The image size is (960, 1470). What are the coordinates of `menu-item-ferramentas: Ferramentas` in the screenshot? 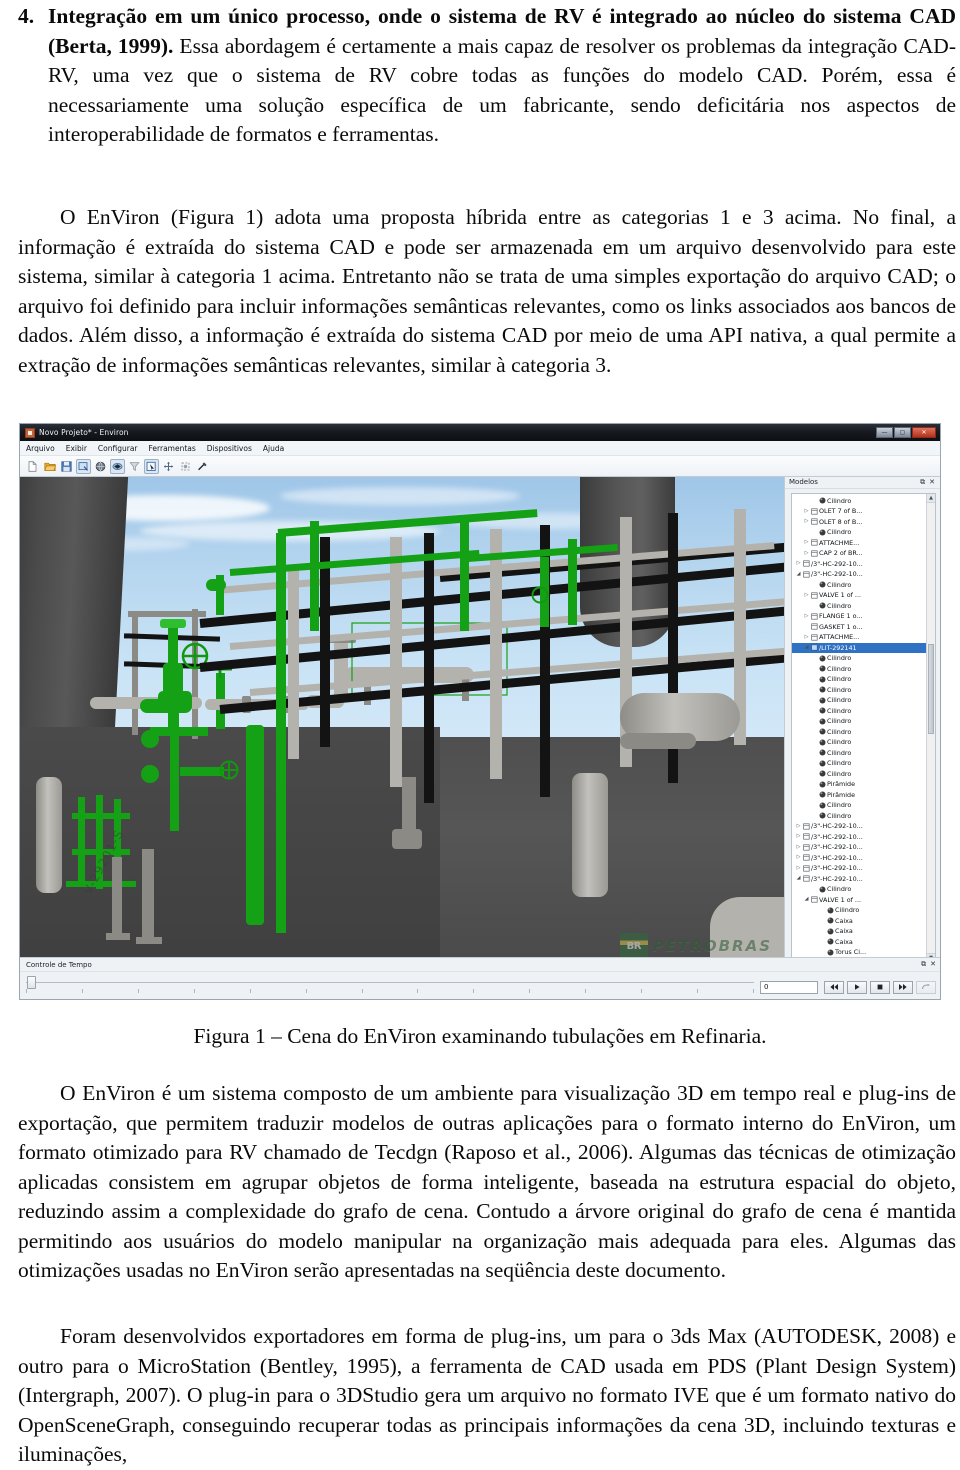 It's located at (172, 448).